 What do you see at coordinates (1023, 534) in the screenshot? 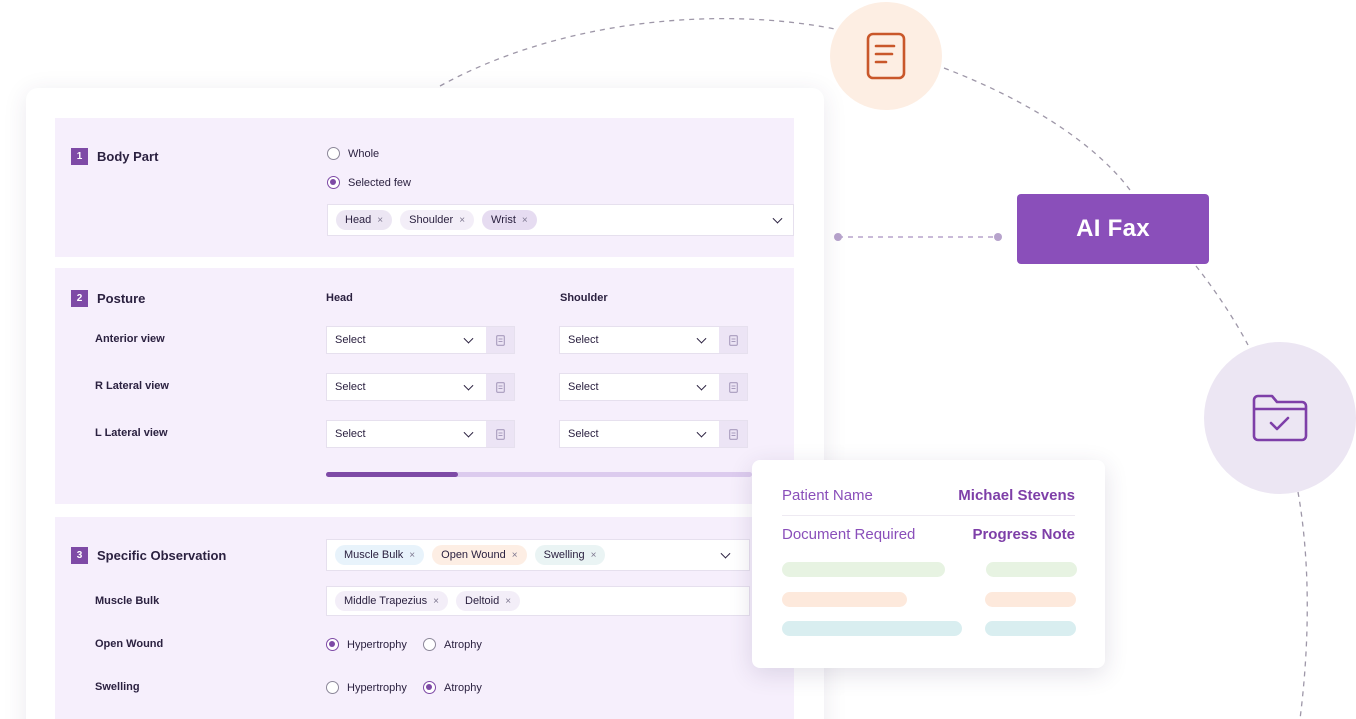
I see `document-required-value: Progress Note` at bounding box center [1023, 534].